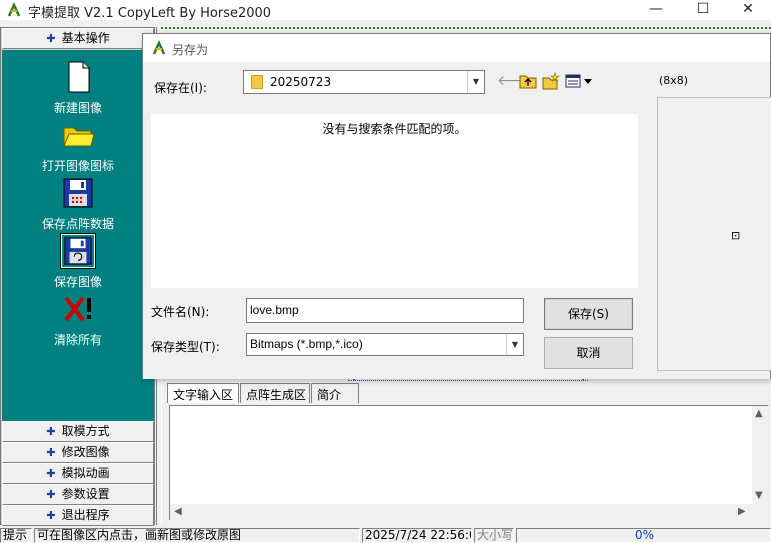  I want to click on scroll-down-icon: ▼, so click(759, 495).